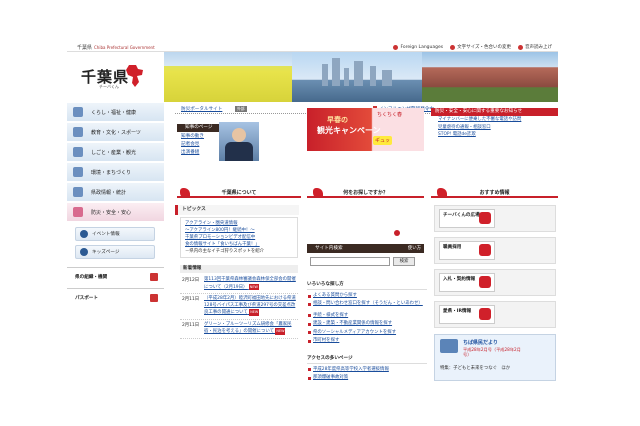 The width and height of the screenshot is (640, 426). What do you see at coordinates (361, 77) in the screenshot?
I see `header-banner` at bounding box center [361, 77].